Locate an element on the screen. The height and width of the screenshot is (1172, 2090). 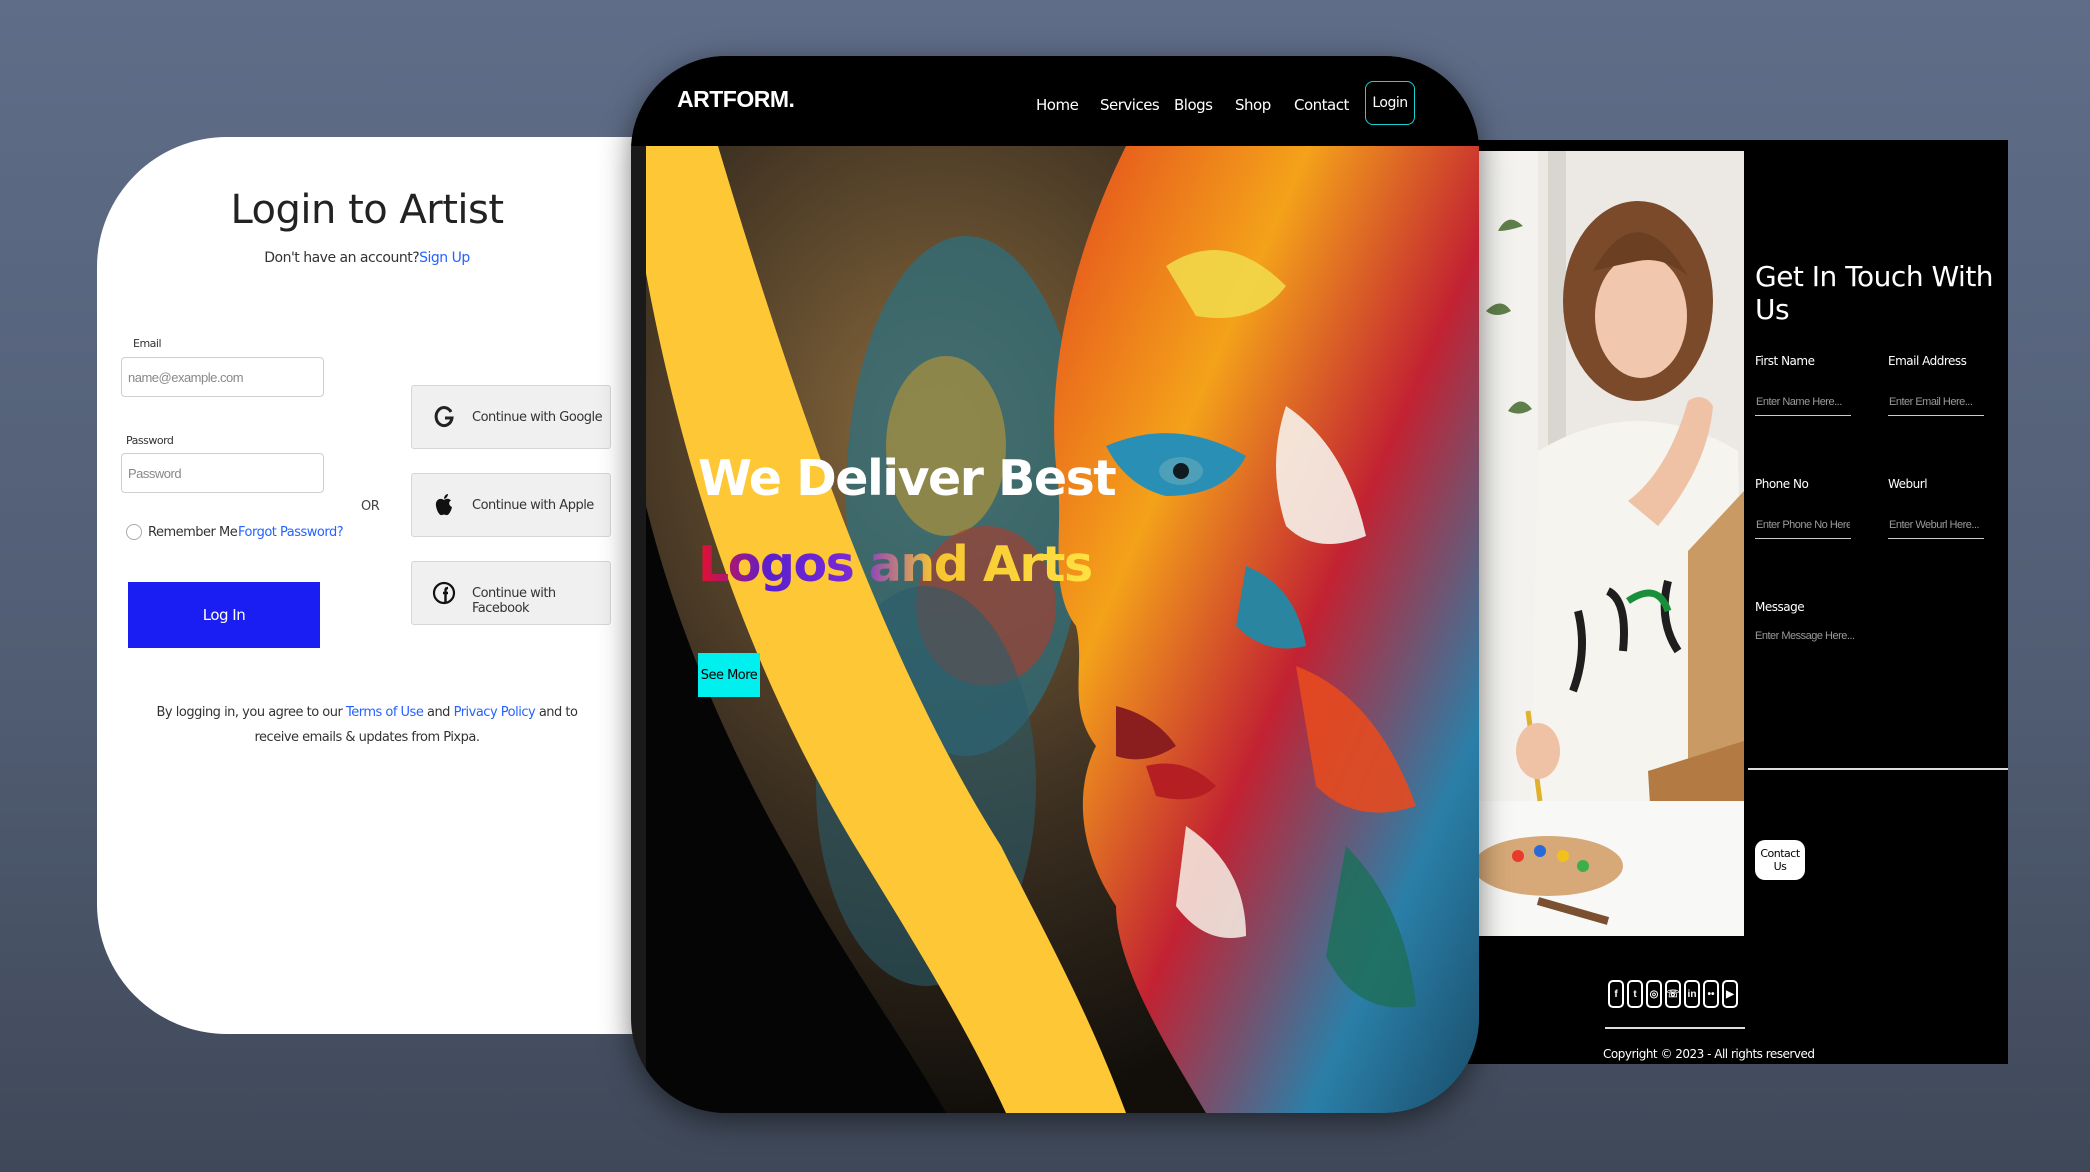
email-label: Email is located at coordinates (147, 343).